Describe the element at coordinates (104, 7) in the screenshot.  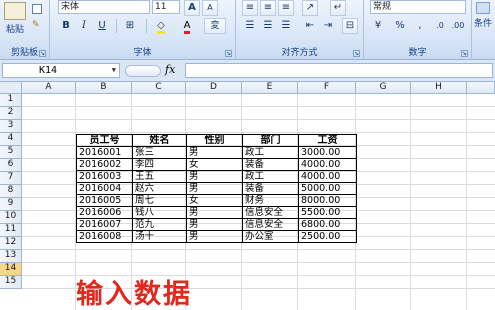
I see `font-name-select: 宋体` at that location.